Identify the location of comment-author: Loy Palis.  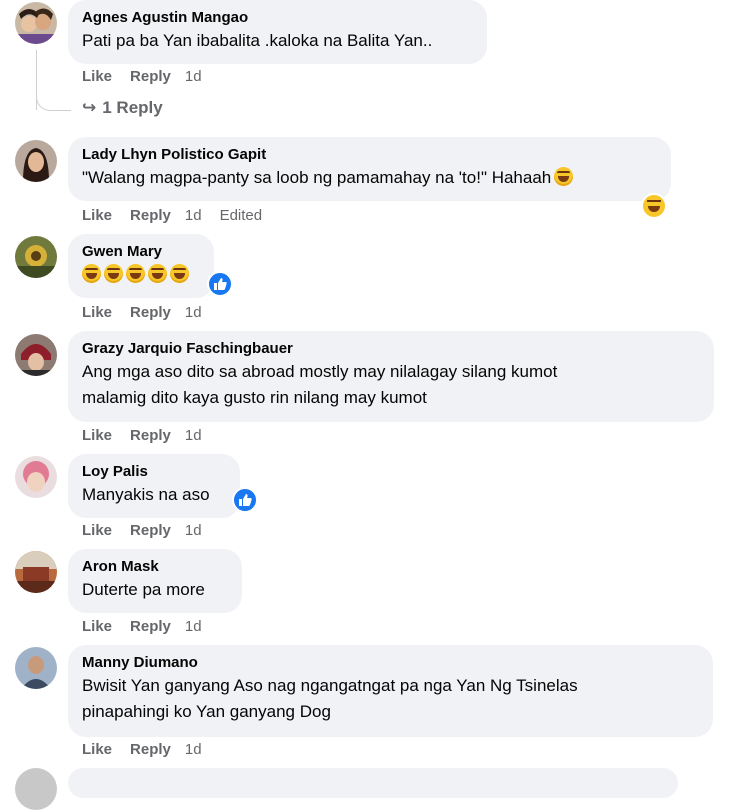
(154, 472).